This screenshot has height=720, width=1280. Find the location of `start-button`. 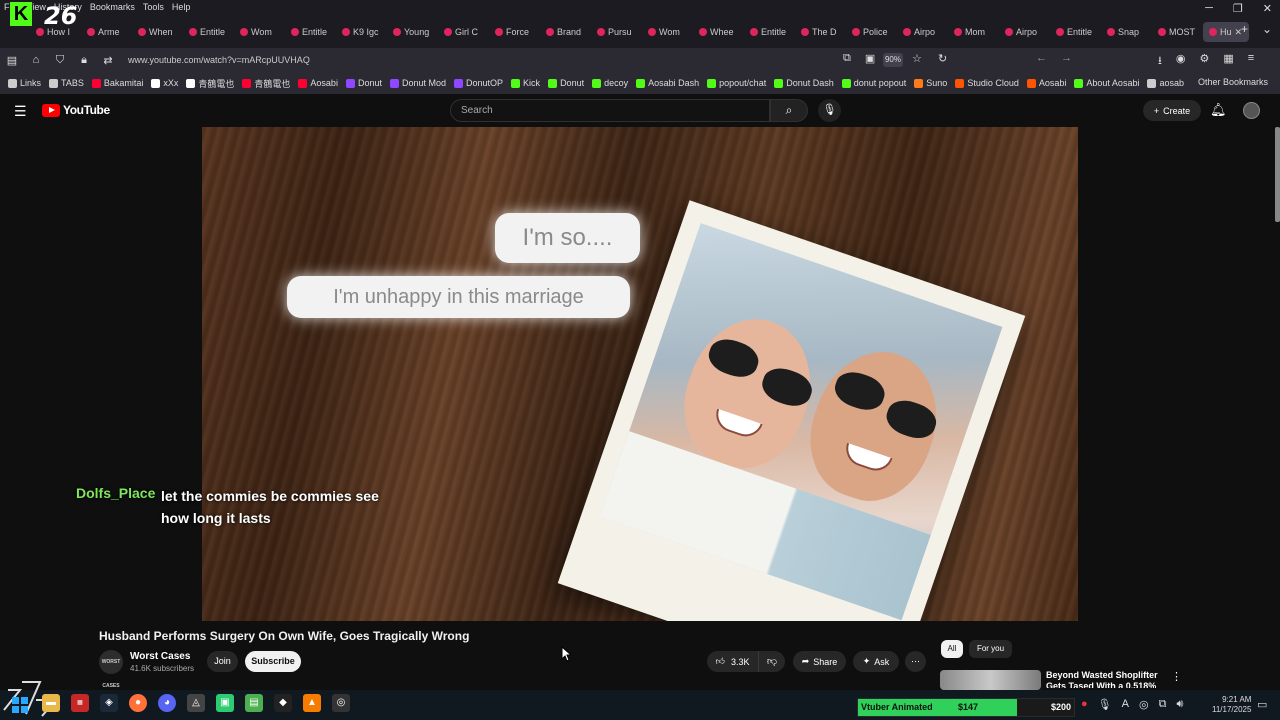

start-button is located at coordinates (20, 705).